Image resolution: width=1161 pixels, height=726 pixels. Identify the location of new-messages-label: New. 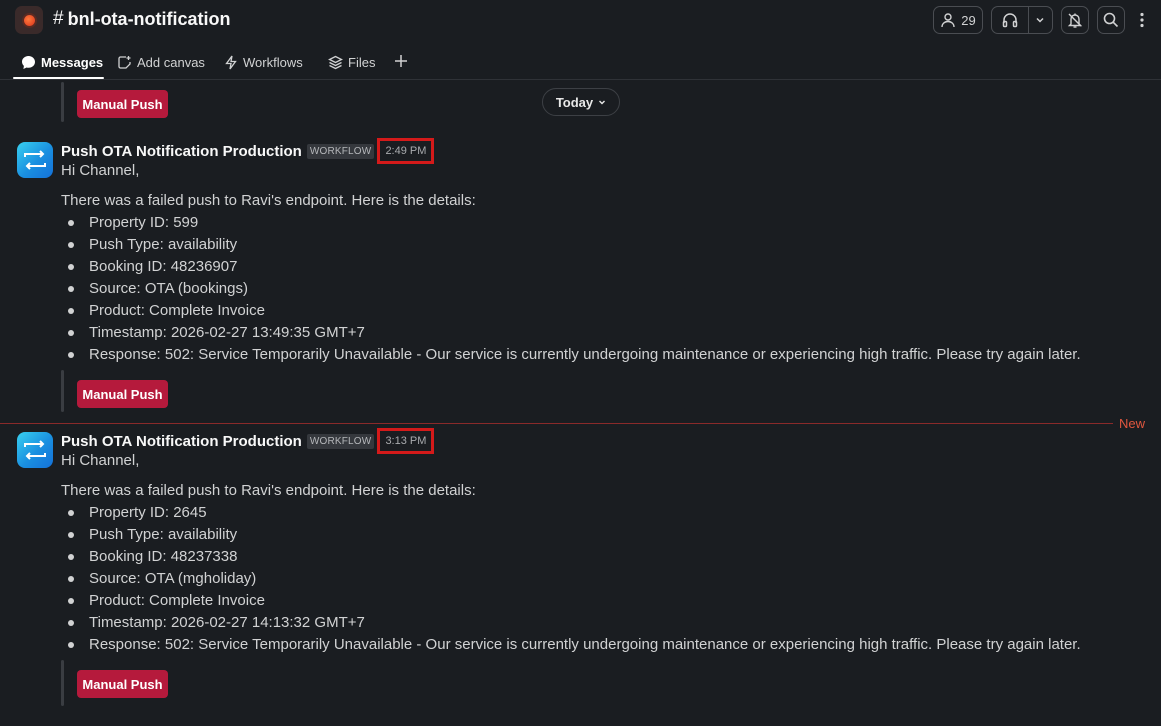
(1132, 423).